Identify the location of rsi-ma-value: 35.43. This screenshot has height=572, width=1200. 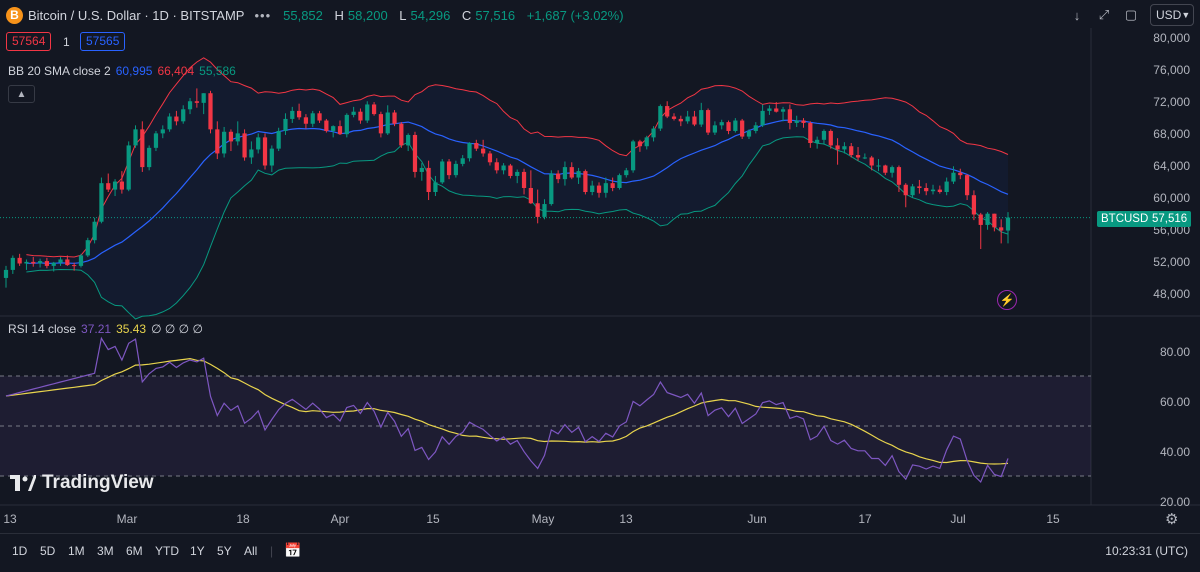
(131, 329).